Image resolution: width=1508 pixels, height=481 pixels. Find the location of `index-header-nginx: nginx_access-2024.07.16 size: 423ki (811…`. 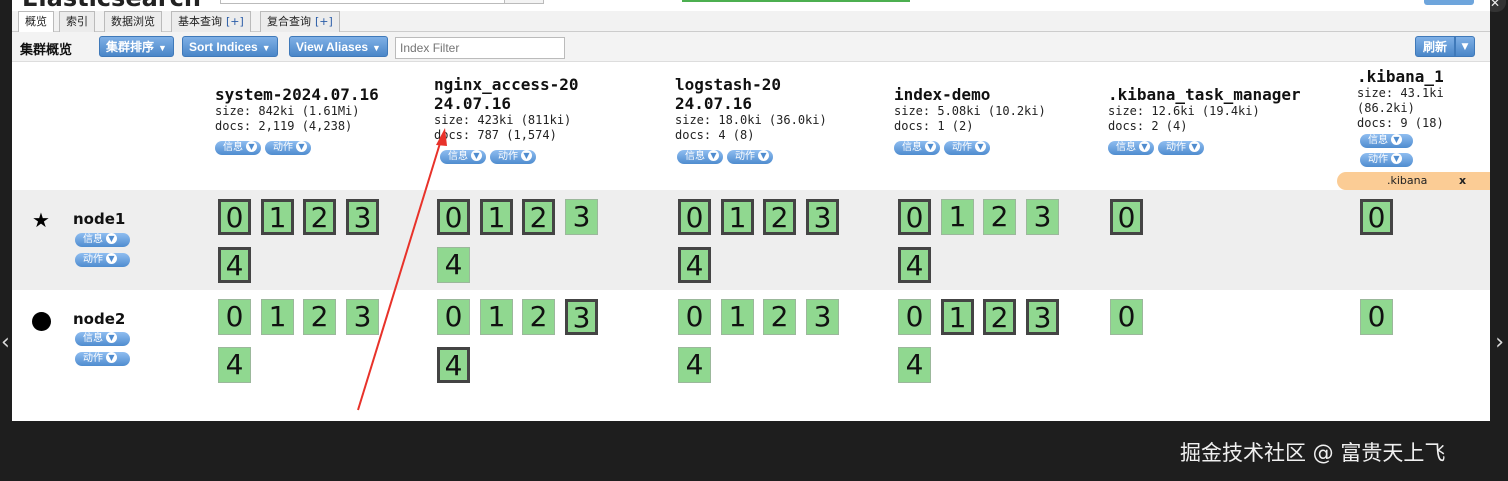

index-header-nginx: nginx_access-2024.07.16 size: 423ki (811… is located at coordinates (534, 120).